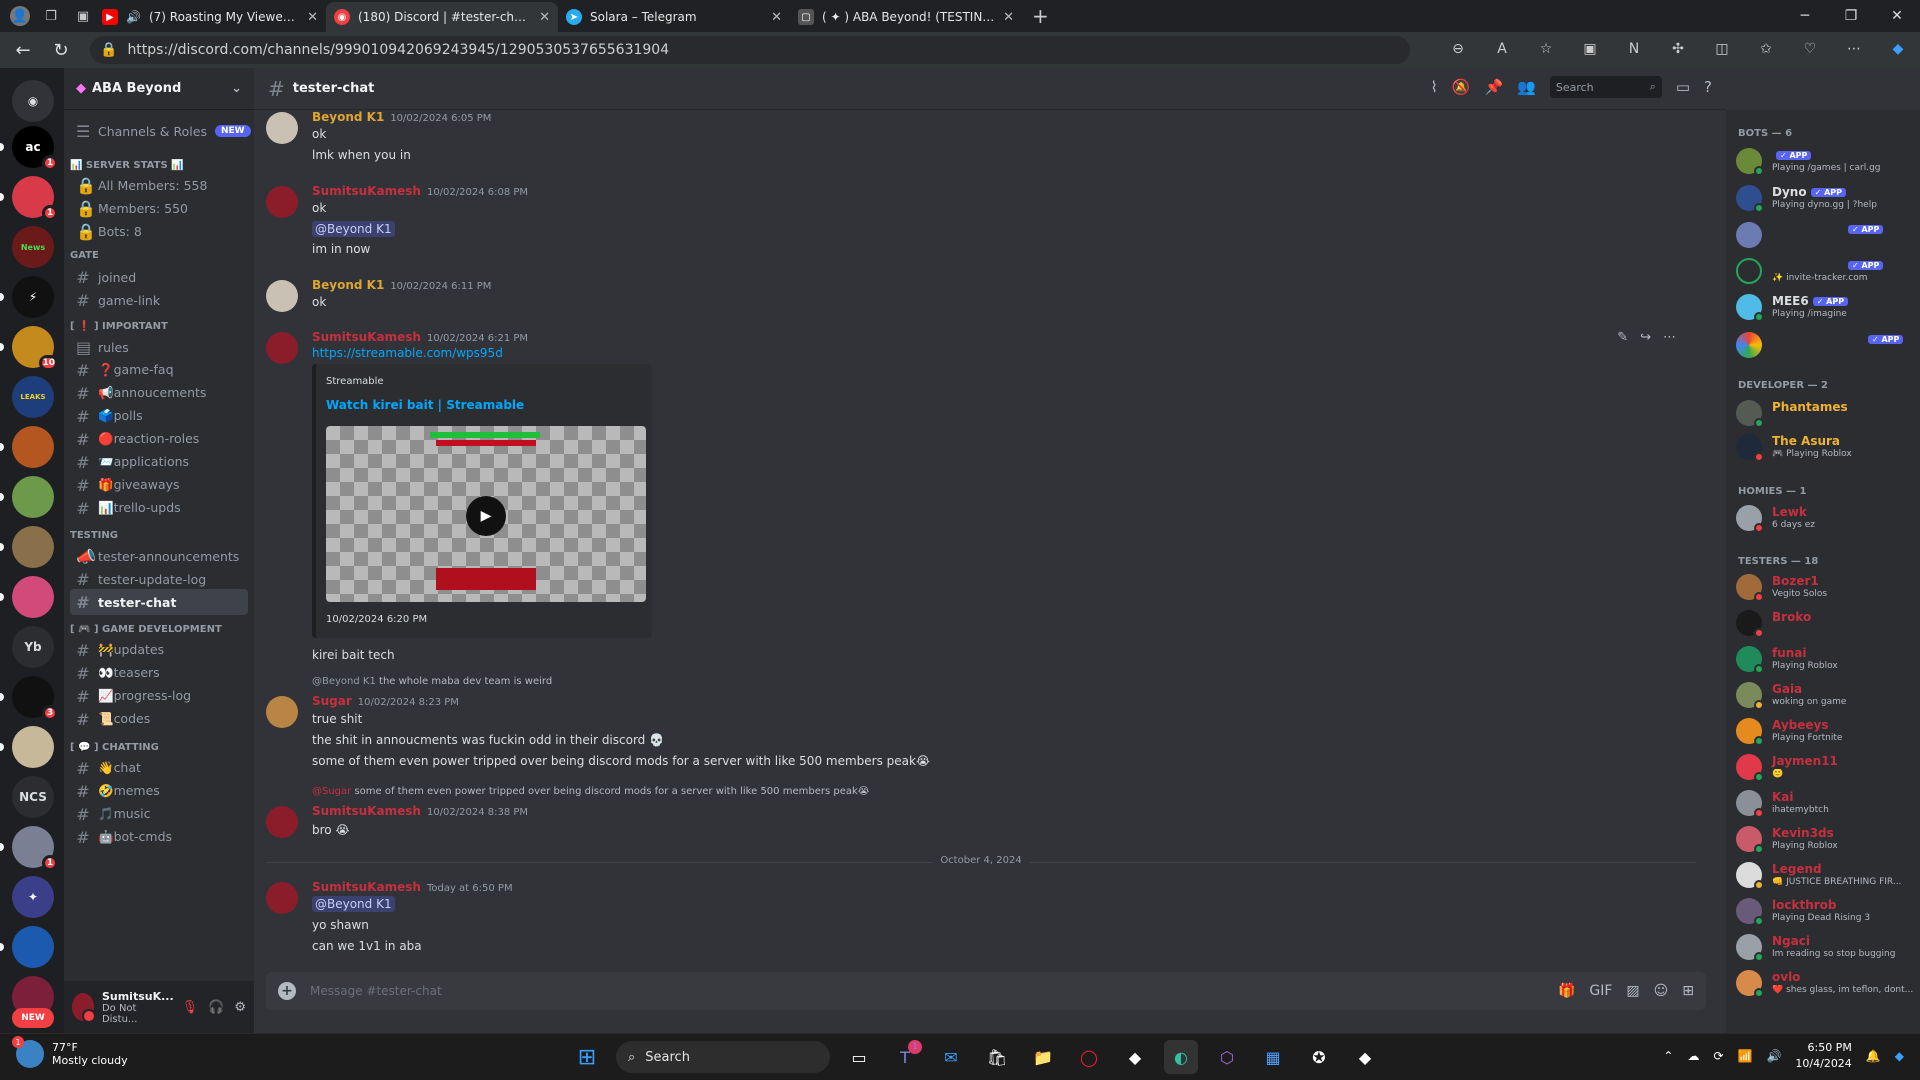 This screenshot has width=1920, height=1080. I want to click on server-icon-new: NEW, so click(33, 1018).